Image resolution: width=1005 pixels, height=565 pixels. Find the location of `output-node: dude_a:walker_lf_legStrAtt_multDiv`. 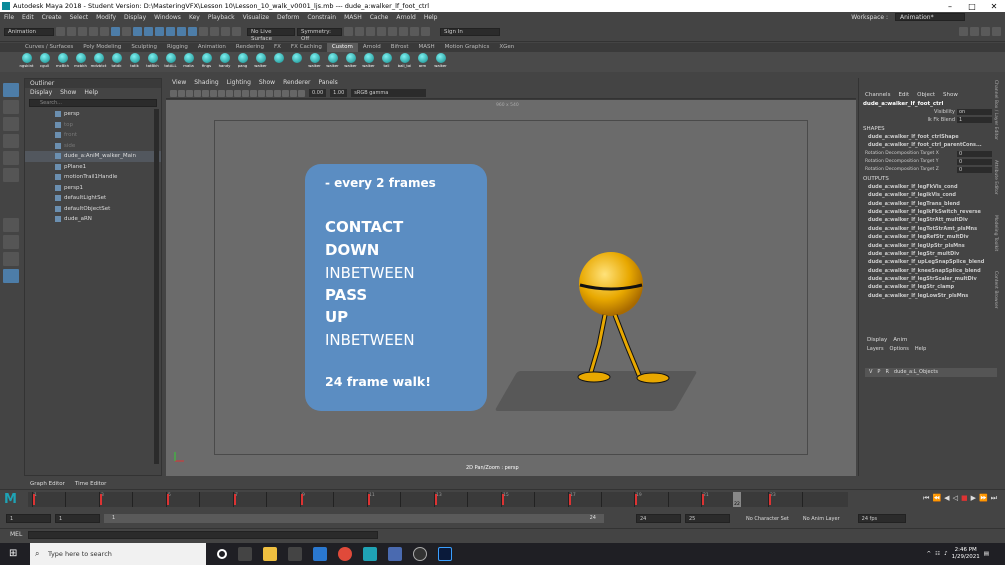

output-node: dude_a:walker_lf_legStrAtt_multDiv is located at coordinates (932, 220).